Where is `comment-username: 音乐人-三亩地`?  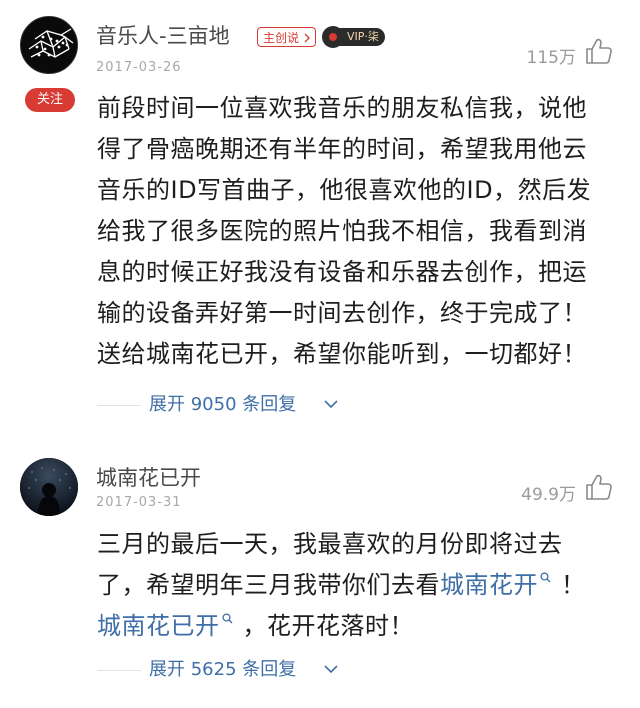 comment-username: 音乐人-三亩地 is located at coordinates (163, 35).